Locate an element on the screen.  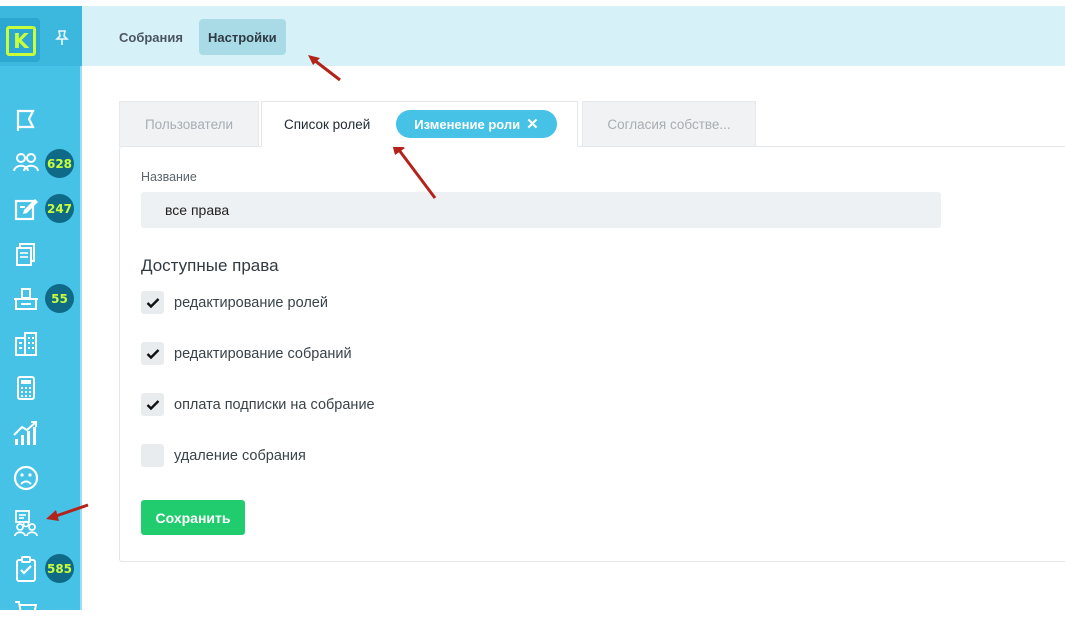
users-settings-icon is located at coordinates (26, 523).